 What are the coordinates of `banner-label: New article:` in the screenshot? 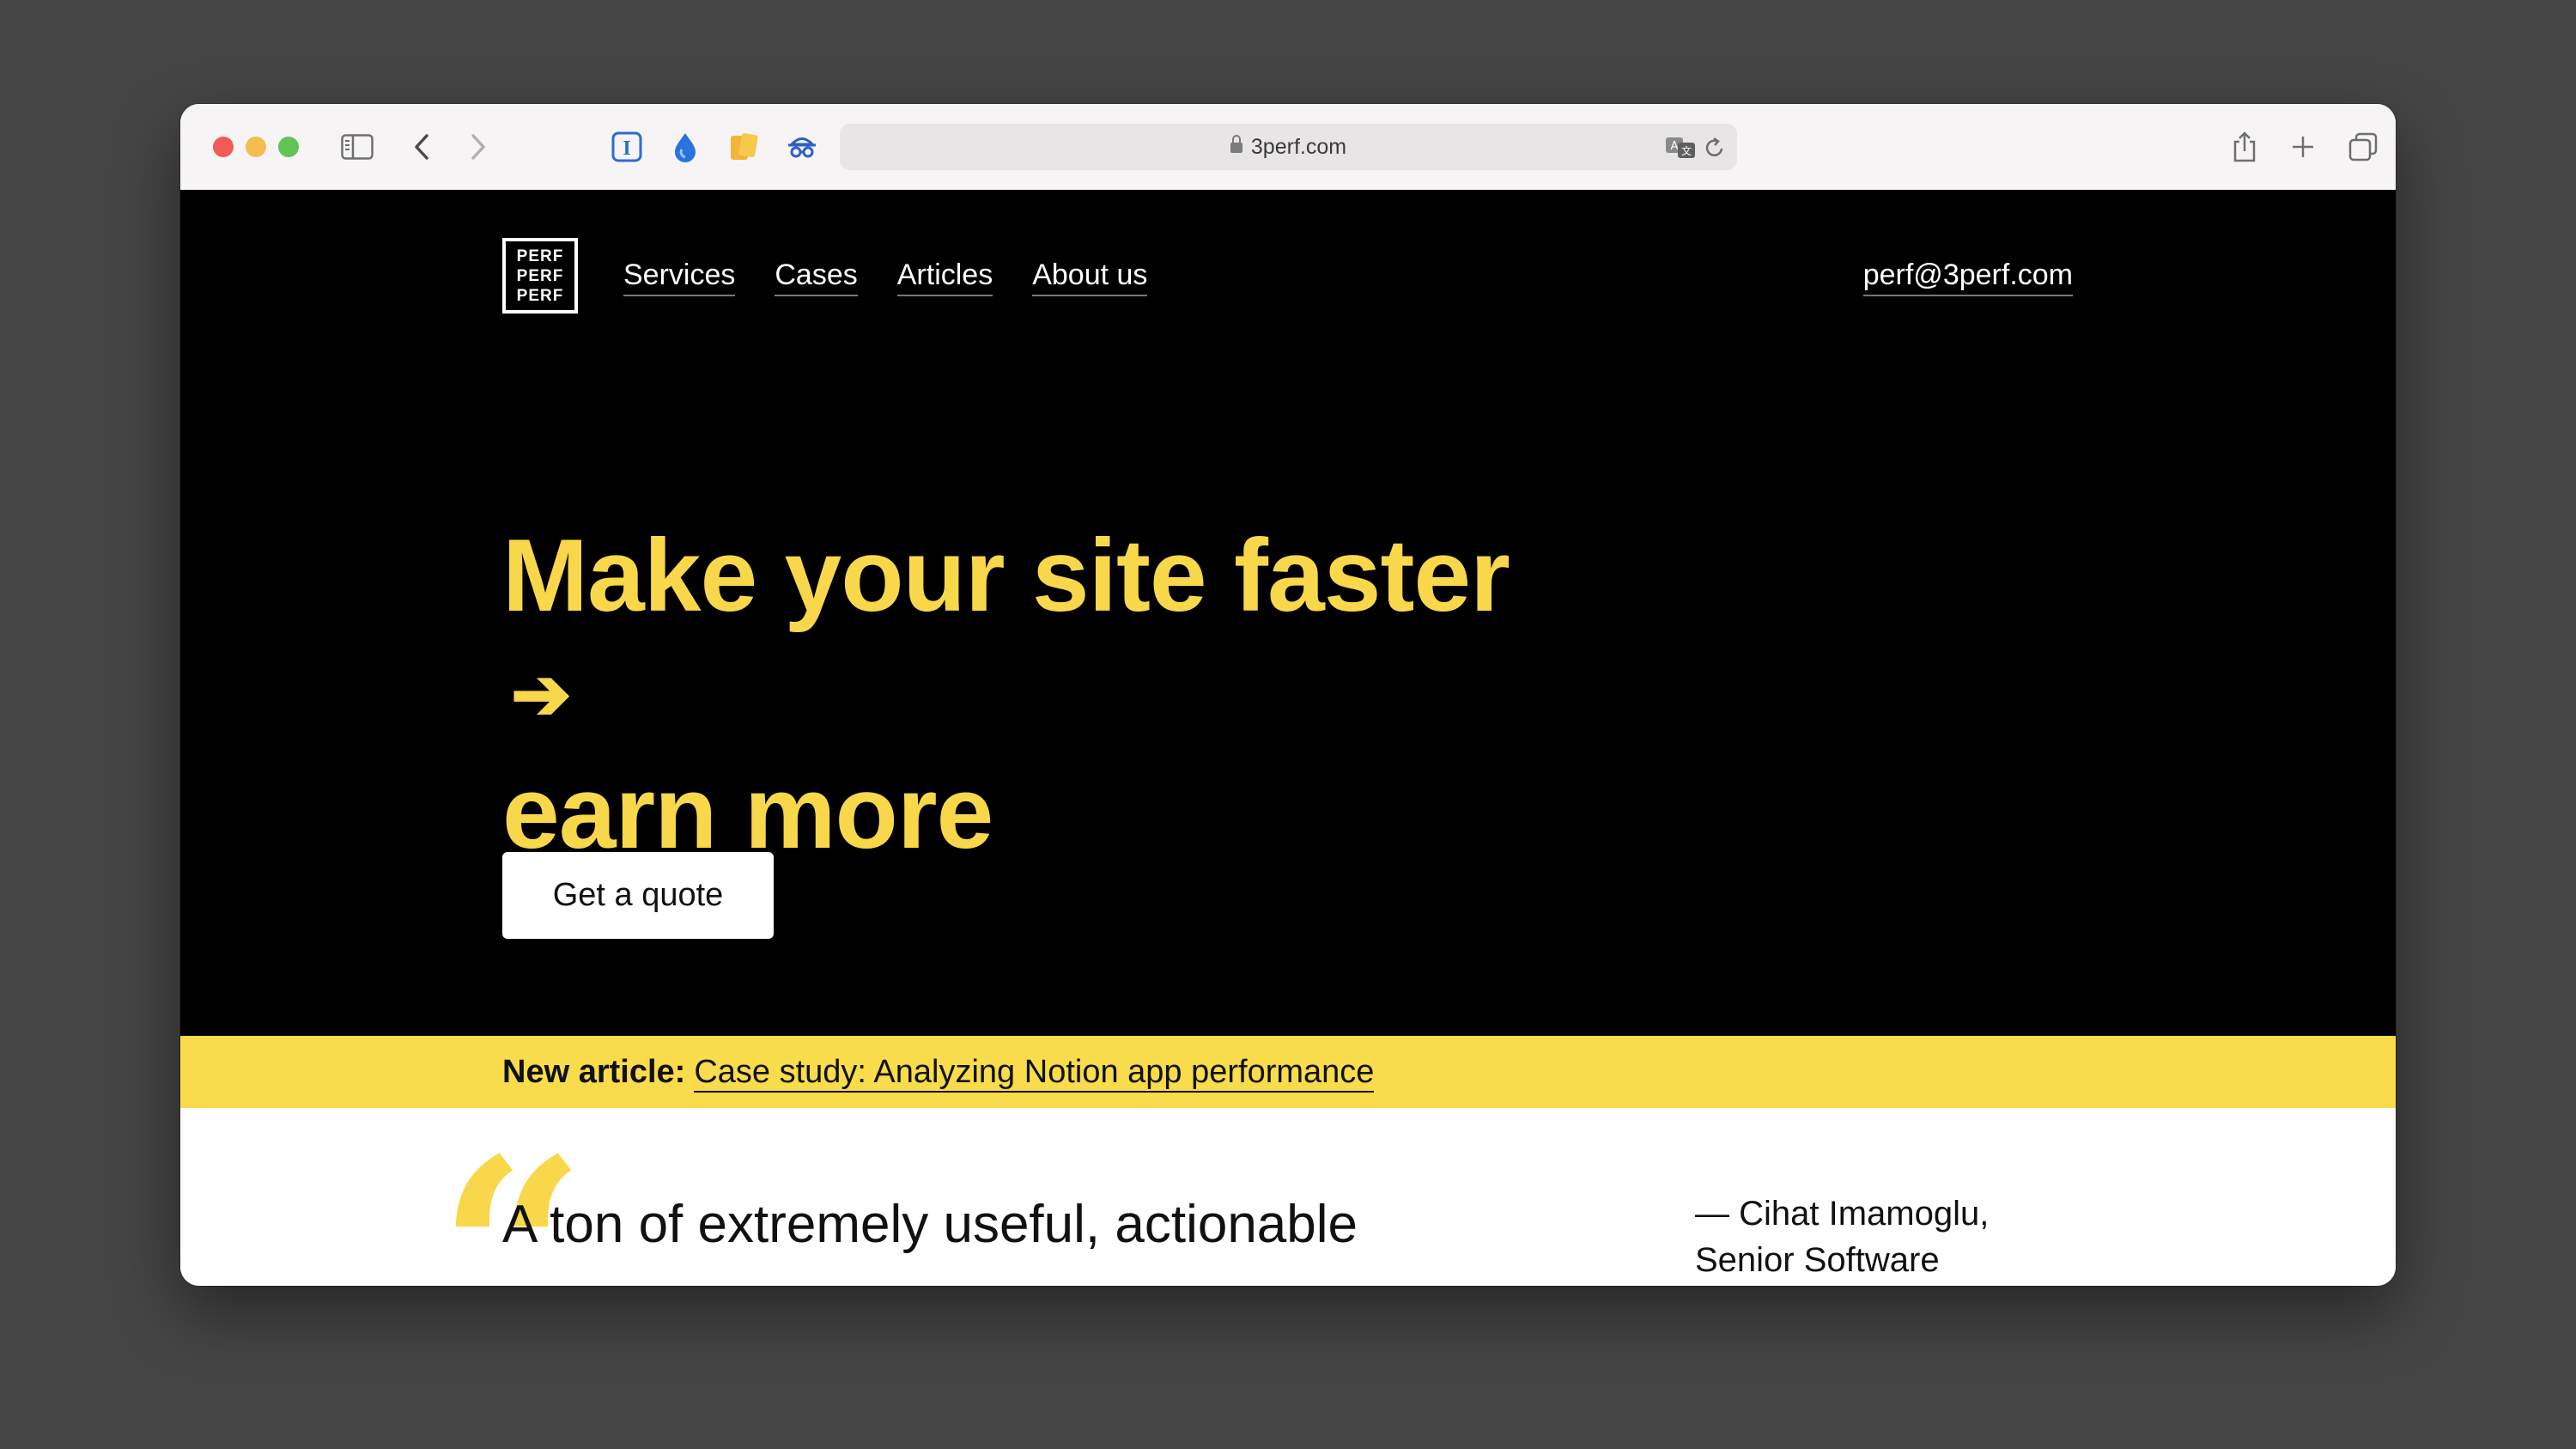 It's located at (594, 1072).